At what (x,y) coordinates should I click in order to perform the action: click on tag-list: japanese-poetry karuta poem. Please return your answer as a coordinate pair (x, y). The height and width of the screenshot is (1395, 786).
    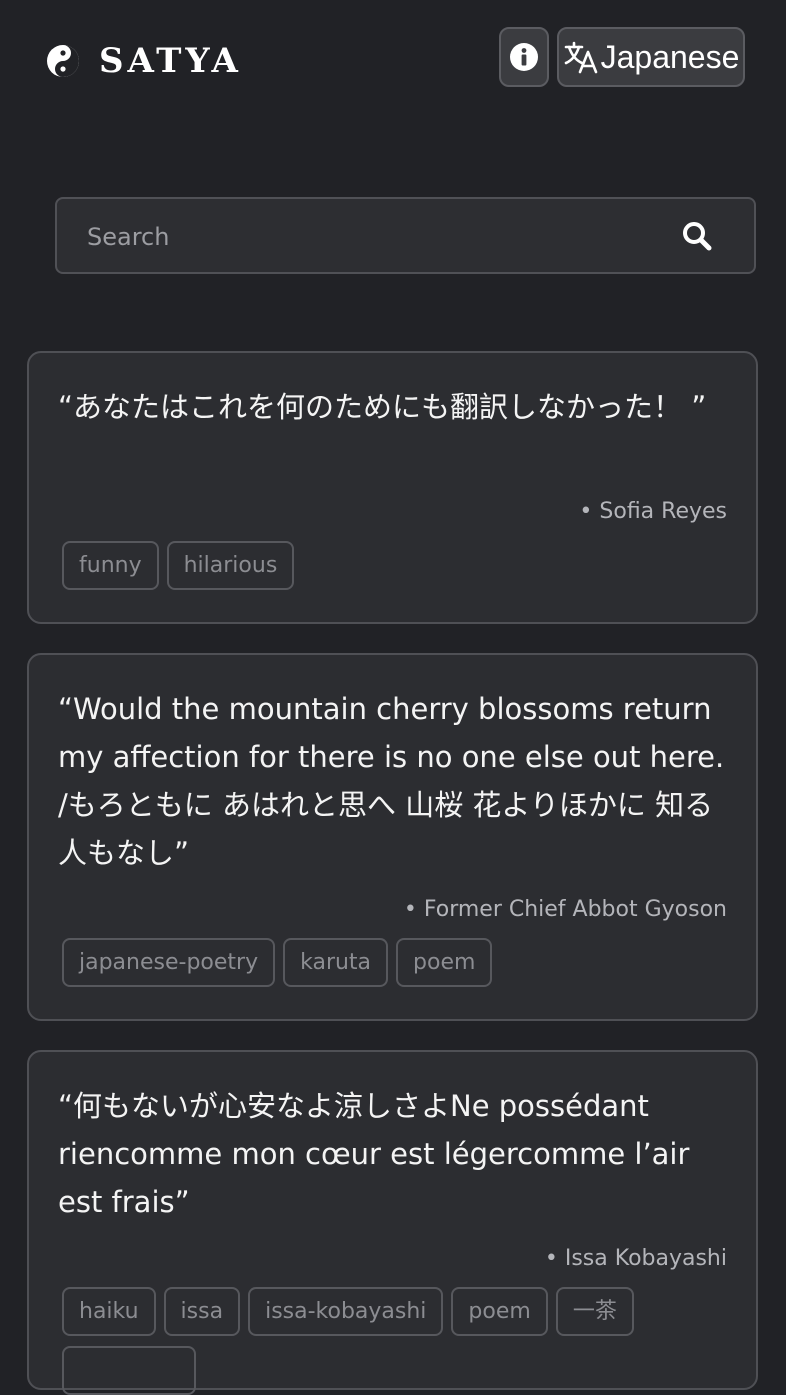
    Looking at the image, I should click on (397, 962).